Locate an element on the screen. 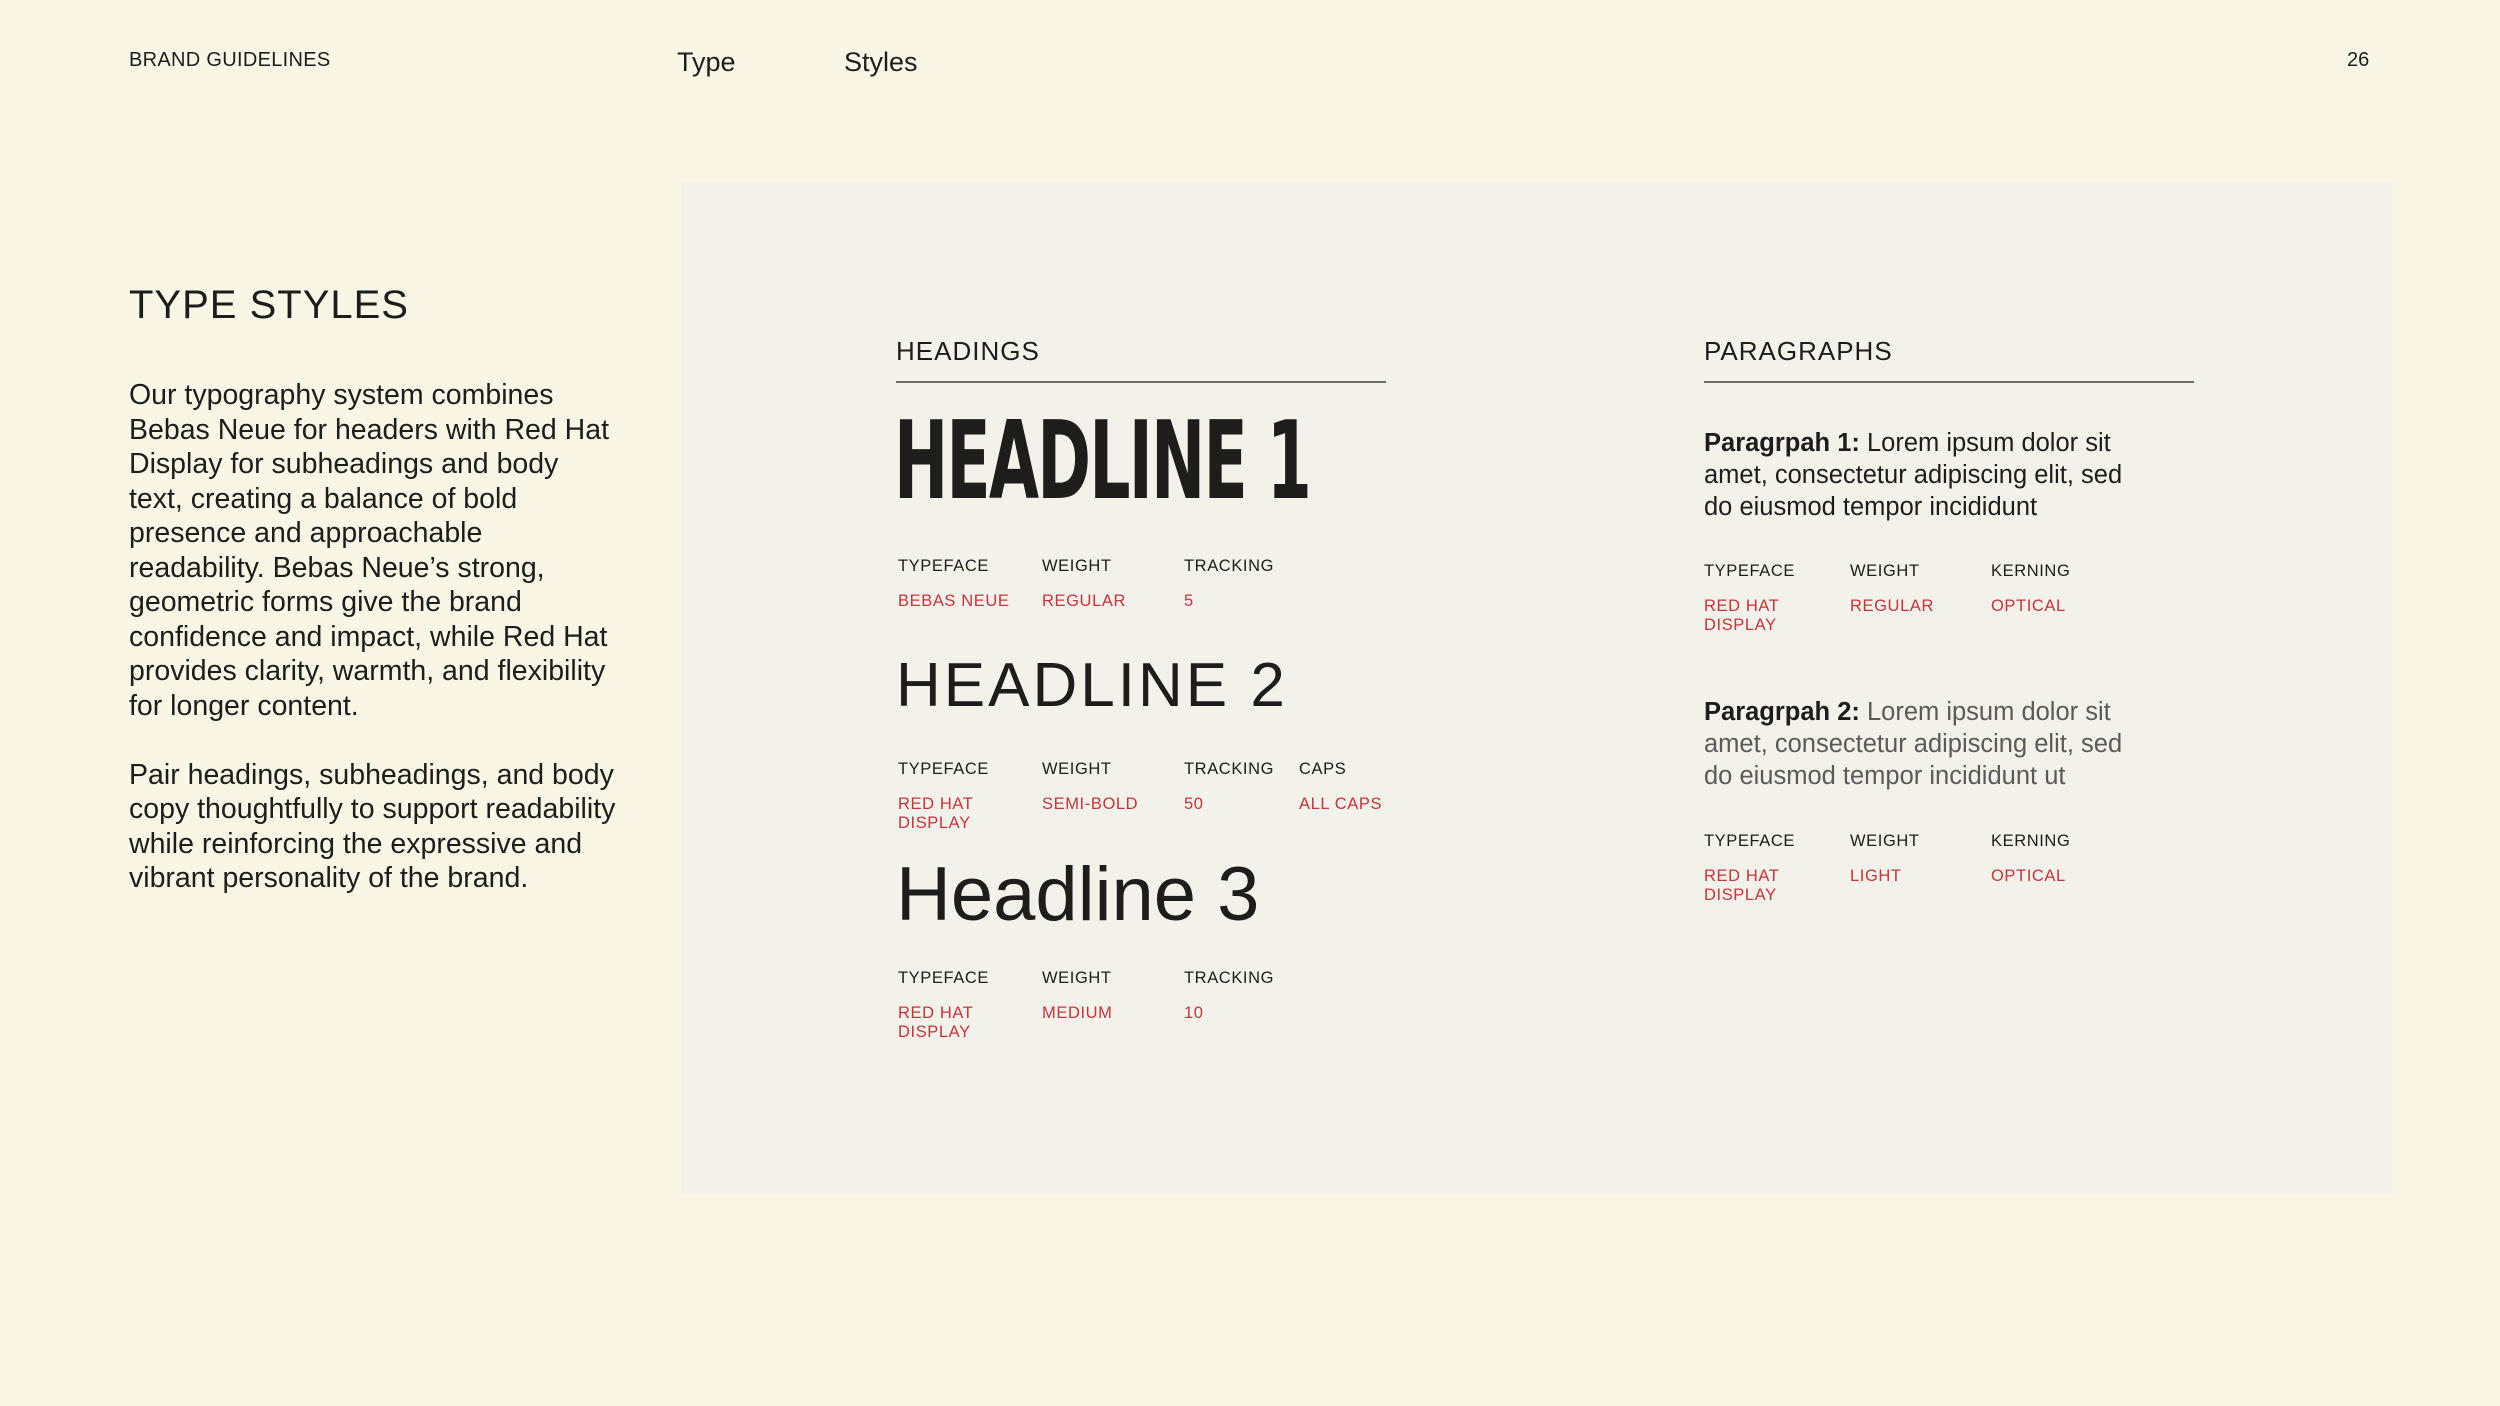 The height and width of the screenshot is (1406, 2500). spec-value: SEMI-BOLD is located at coordinates (1090, 804).